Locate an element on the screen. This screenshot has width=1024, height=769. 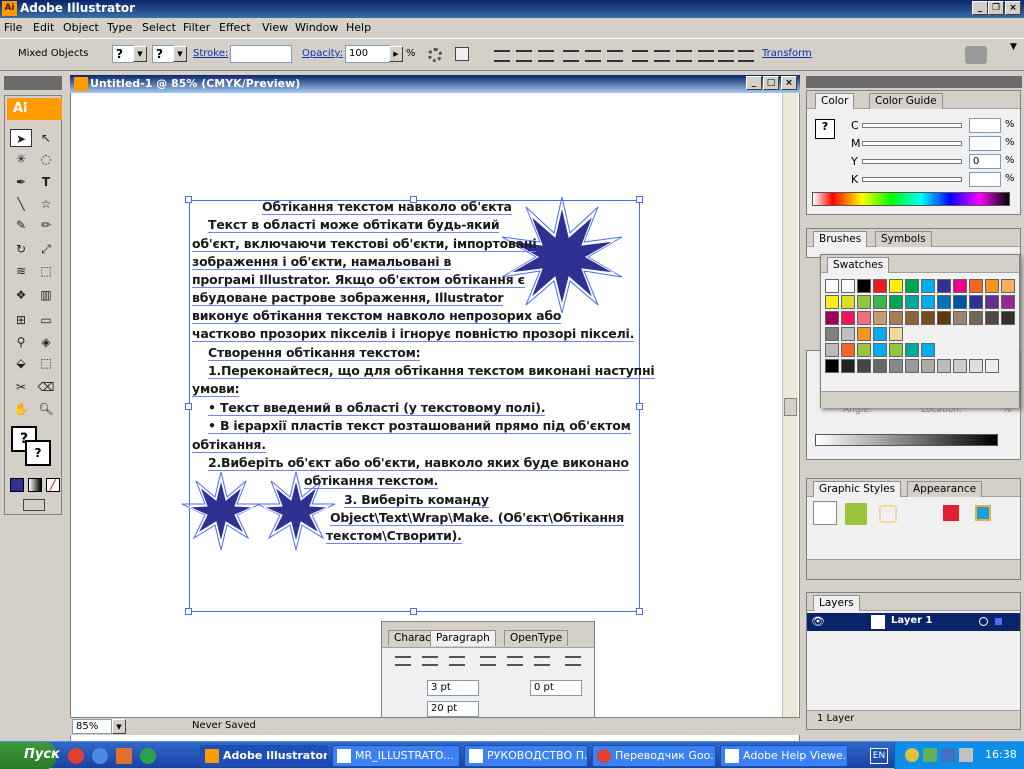
style-default is located at coordinates (825, 513).